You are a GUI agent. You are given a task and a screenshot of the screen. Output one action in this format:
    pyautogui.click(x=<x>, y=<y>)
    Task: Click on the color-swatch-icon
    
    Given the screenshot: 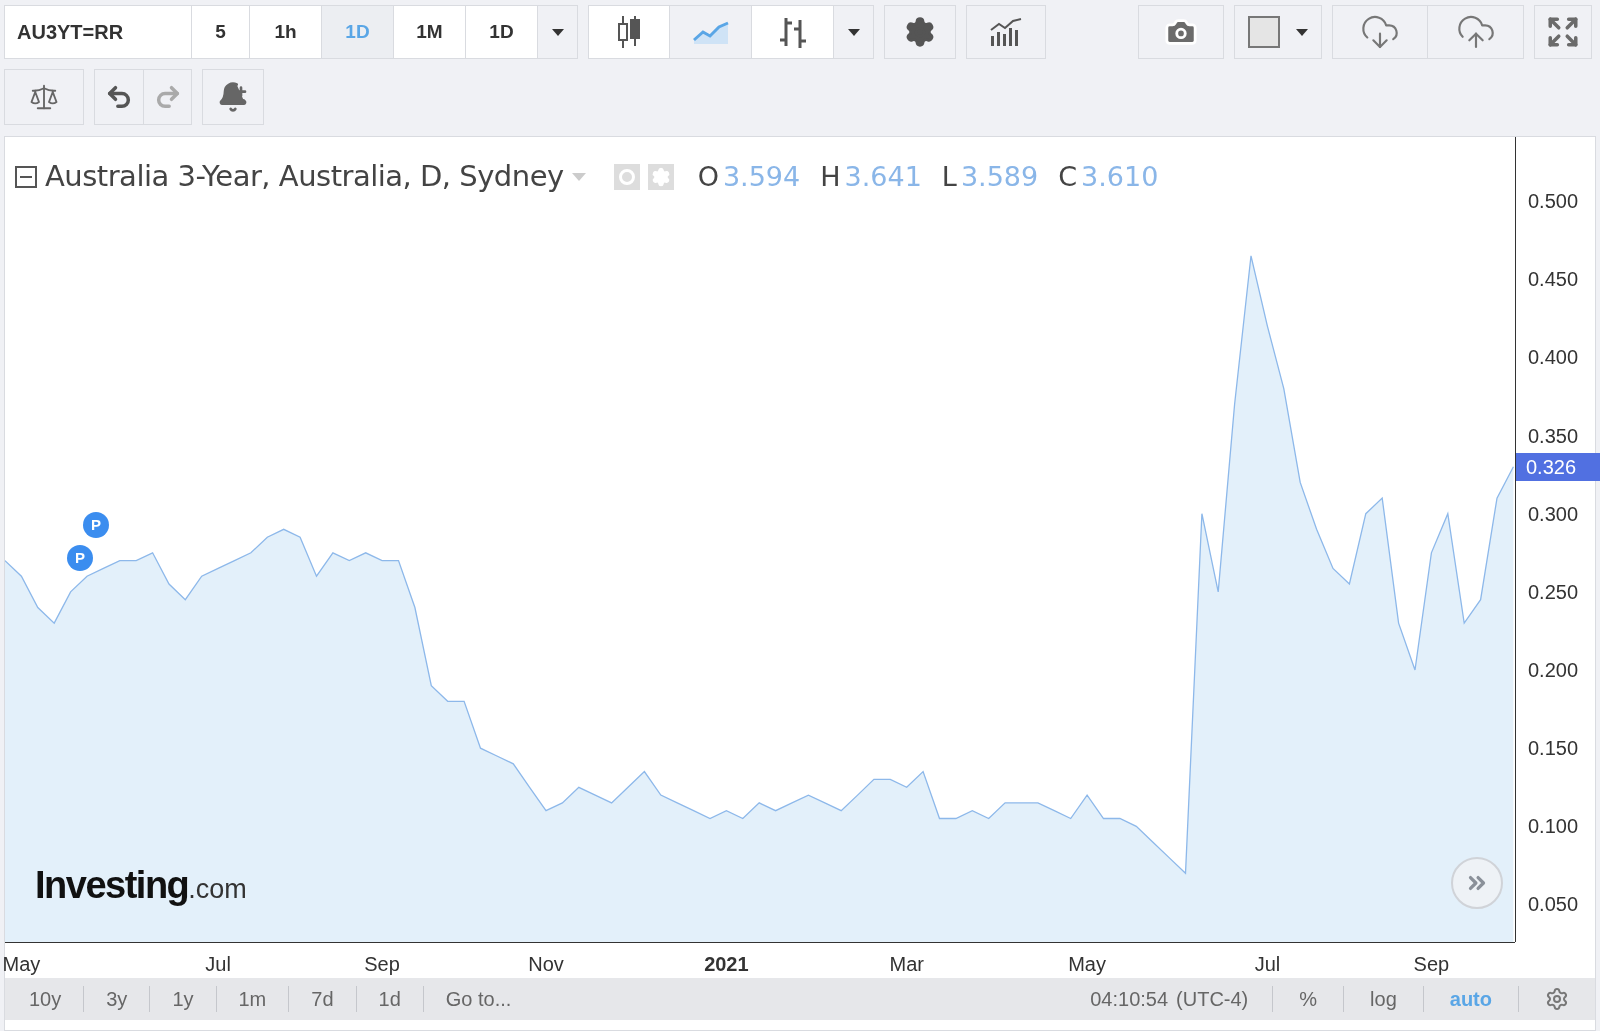 What is the action you would take?
    pyautogui.click(x=1264, y=32)
    